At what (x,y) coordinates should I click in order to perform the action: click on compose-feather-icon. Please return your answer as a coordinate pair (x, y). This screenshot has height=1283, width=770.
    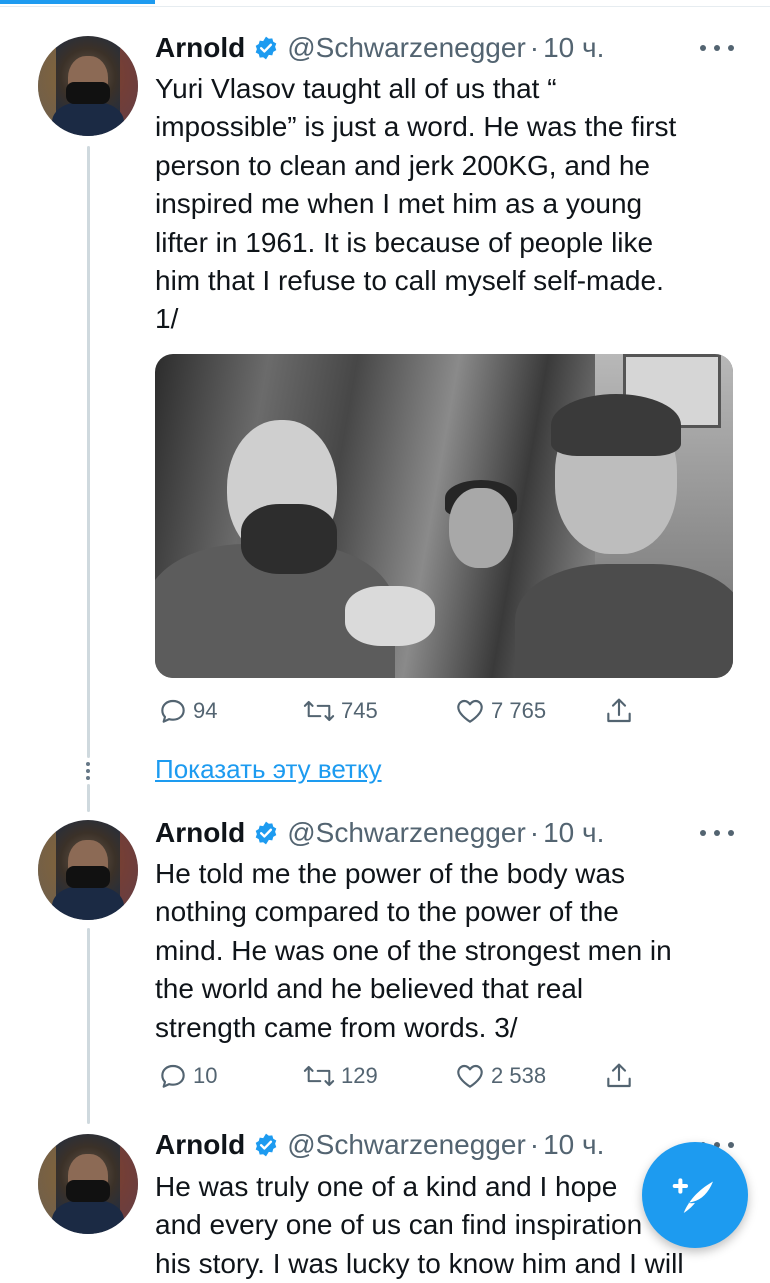
    Looking at the image, I should click on (692, 1195).